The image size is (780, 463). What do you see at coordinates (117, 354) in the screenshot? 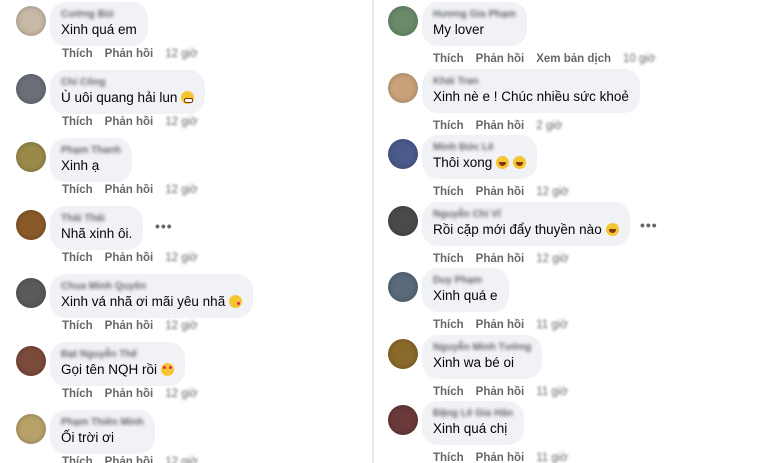
I see `comment-author: Đạt Nguyễn Thế` at bounding box center [117, 354].